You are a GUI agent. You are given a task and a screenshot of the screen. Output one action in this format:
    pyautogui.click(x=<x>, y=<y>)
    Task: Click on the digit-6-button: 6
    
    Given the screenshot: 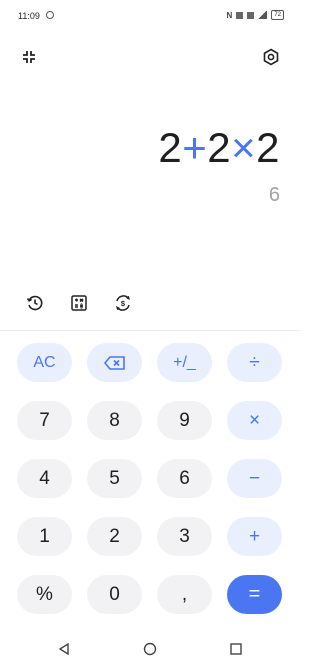 What is the action you would take?
    pyautogui.click(x=184, y=478)
    